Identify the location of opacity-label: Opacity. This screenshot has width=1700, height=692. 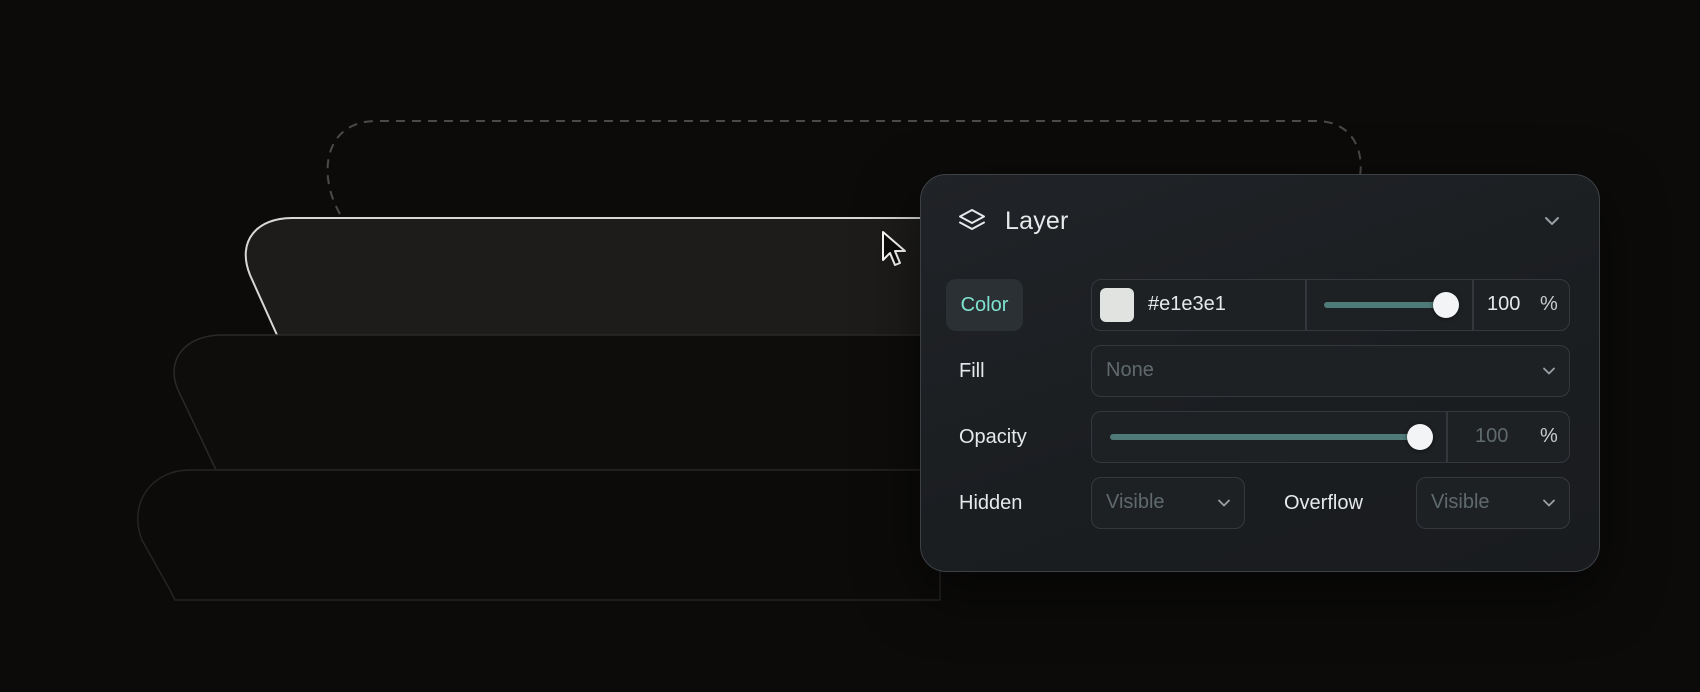
(993, 437).